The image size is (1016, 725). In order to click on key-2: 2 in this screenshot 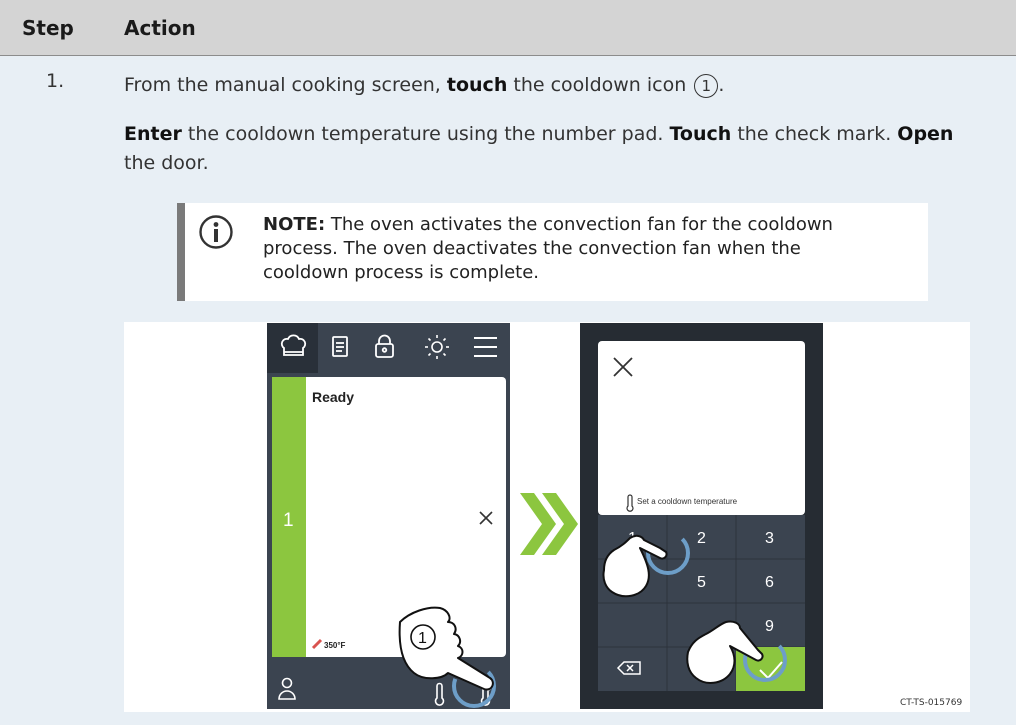, I will do `click(701, 538)`.